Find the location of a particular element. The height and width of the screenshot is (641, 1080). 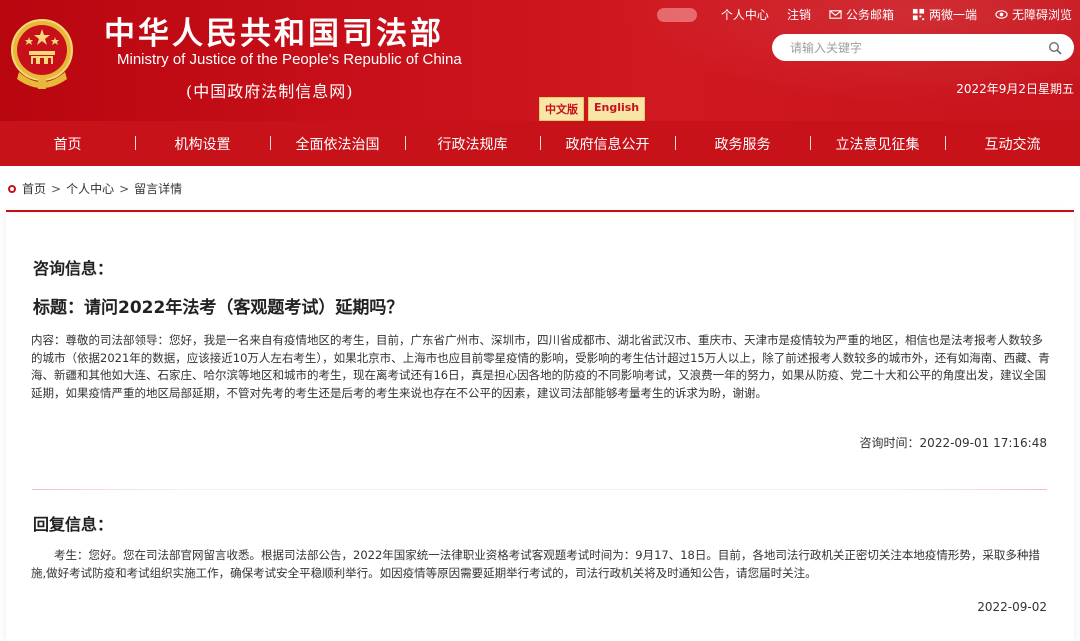

mail-icon is located at coordinates (835, 14).